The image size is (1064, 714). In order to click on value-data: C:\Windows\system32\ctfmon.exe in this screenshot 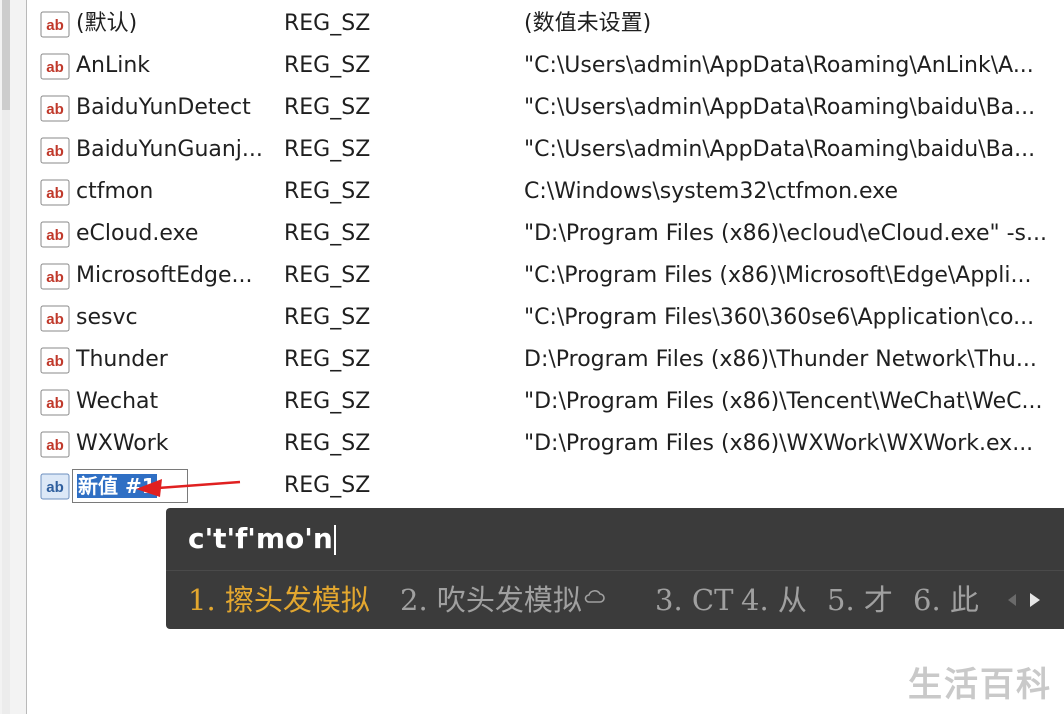, I will do `click(711, 191)`.